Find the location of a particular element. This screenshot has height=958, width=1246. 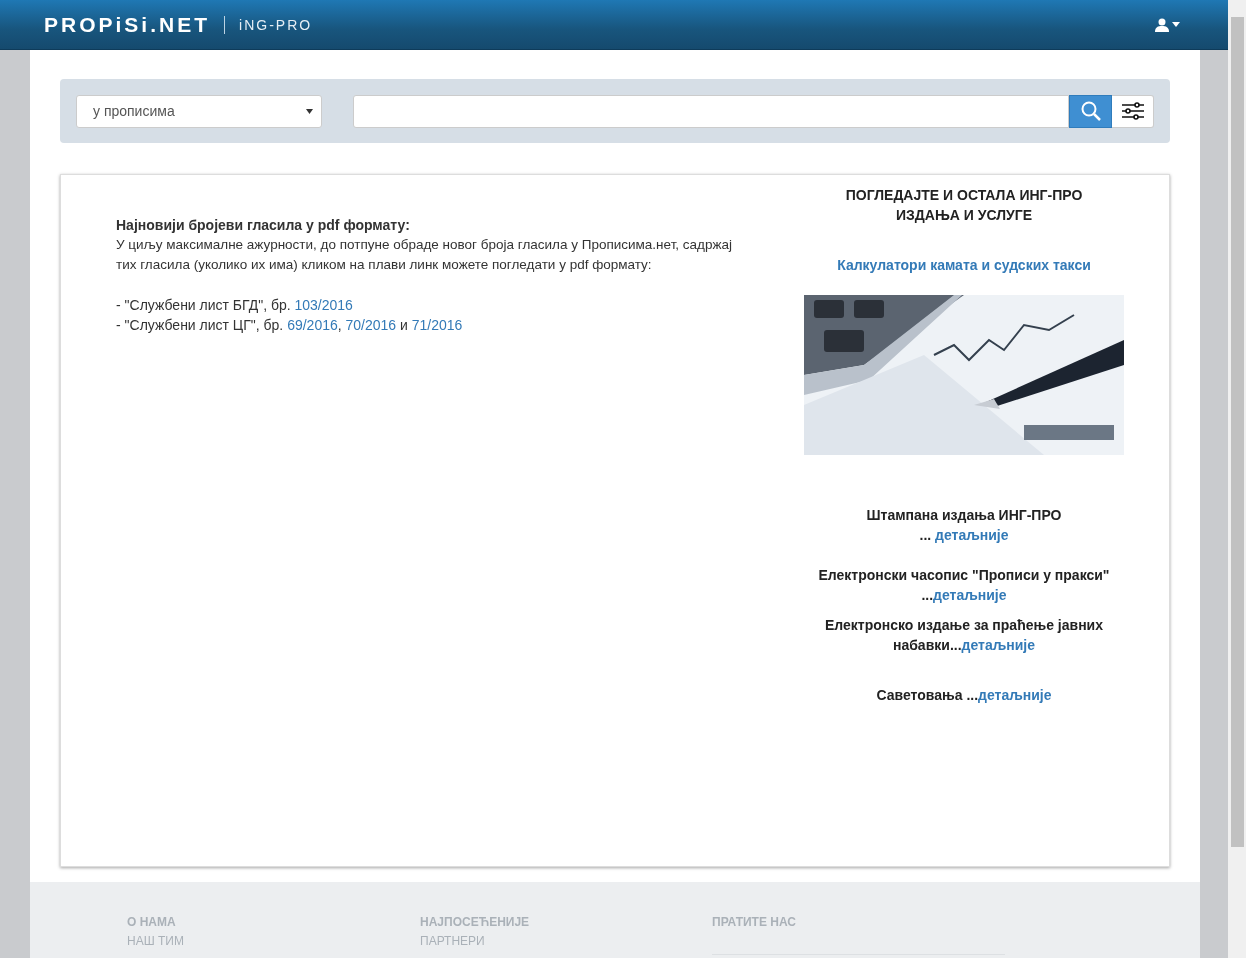

user-icon is located at coordinates (1162, 24).